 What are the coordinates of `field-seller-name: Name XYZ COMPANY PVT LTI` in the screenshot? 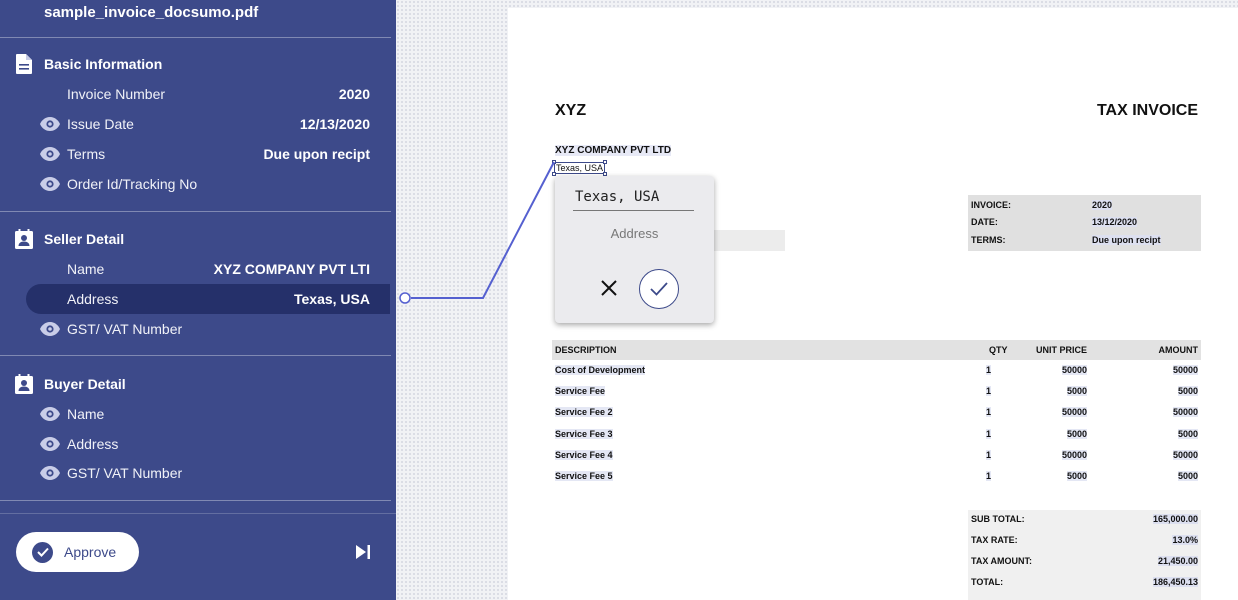 It's located at (208, 269).